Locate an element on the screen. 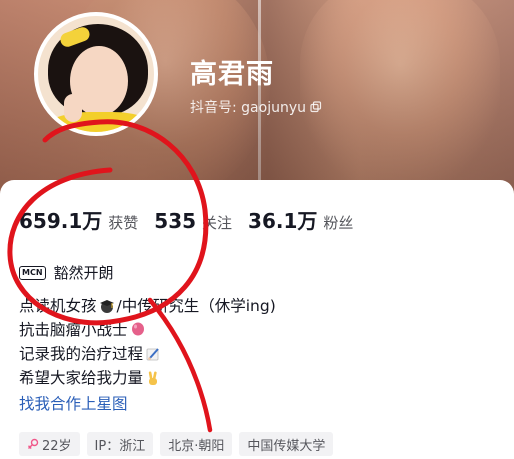 This screenshot has width=514, height=459. victory-hand-emoji-icon is located at coordinates (153, 378).